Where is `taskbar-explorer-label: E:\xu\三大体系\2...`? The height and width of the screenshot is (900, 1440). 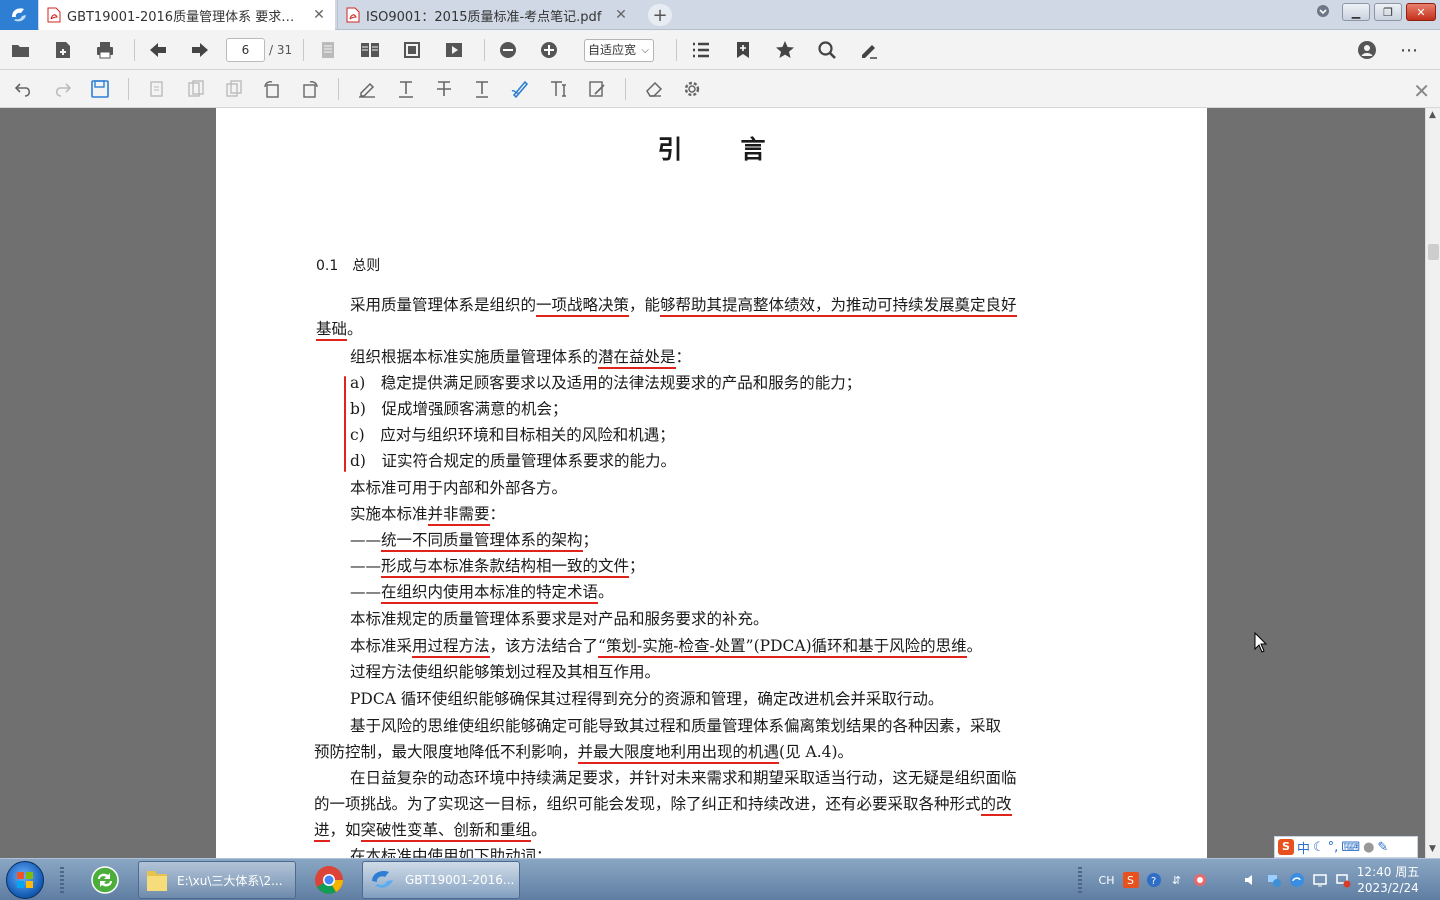
taskbar-explorer-label: E:\xu\三大体系\2... is located at coordinates (230, 880).